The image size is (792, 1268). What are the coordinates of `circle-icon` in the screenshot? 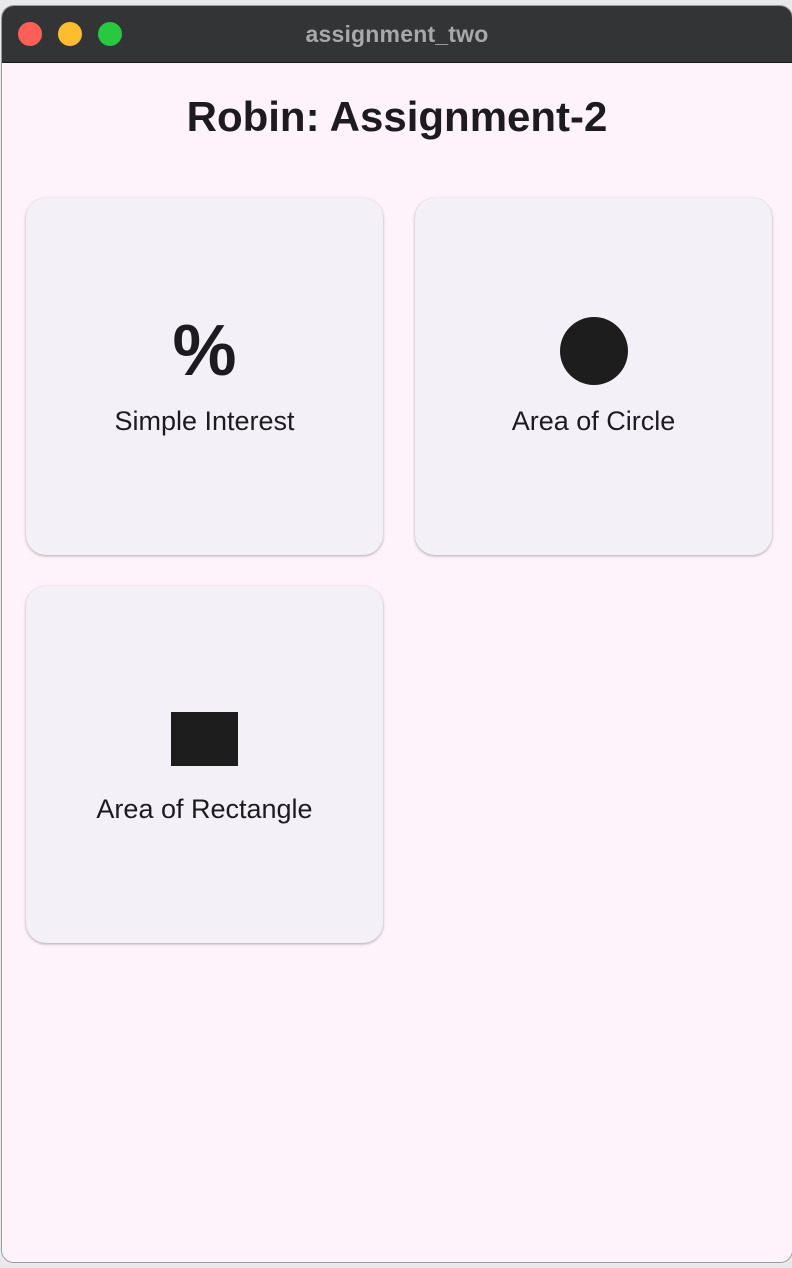 It's located at (593, 351).